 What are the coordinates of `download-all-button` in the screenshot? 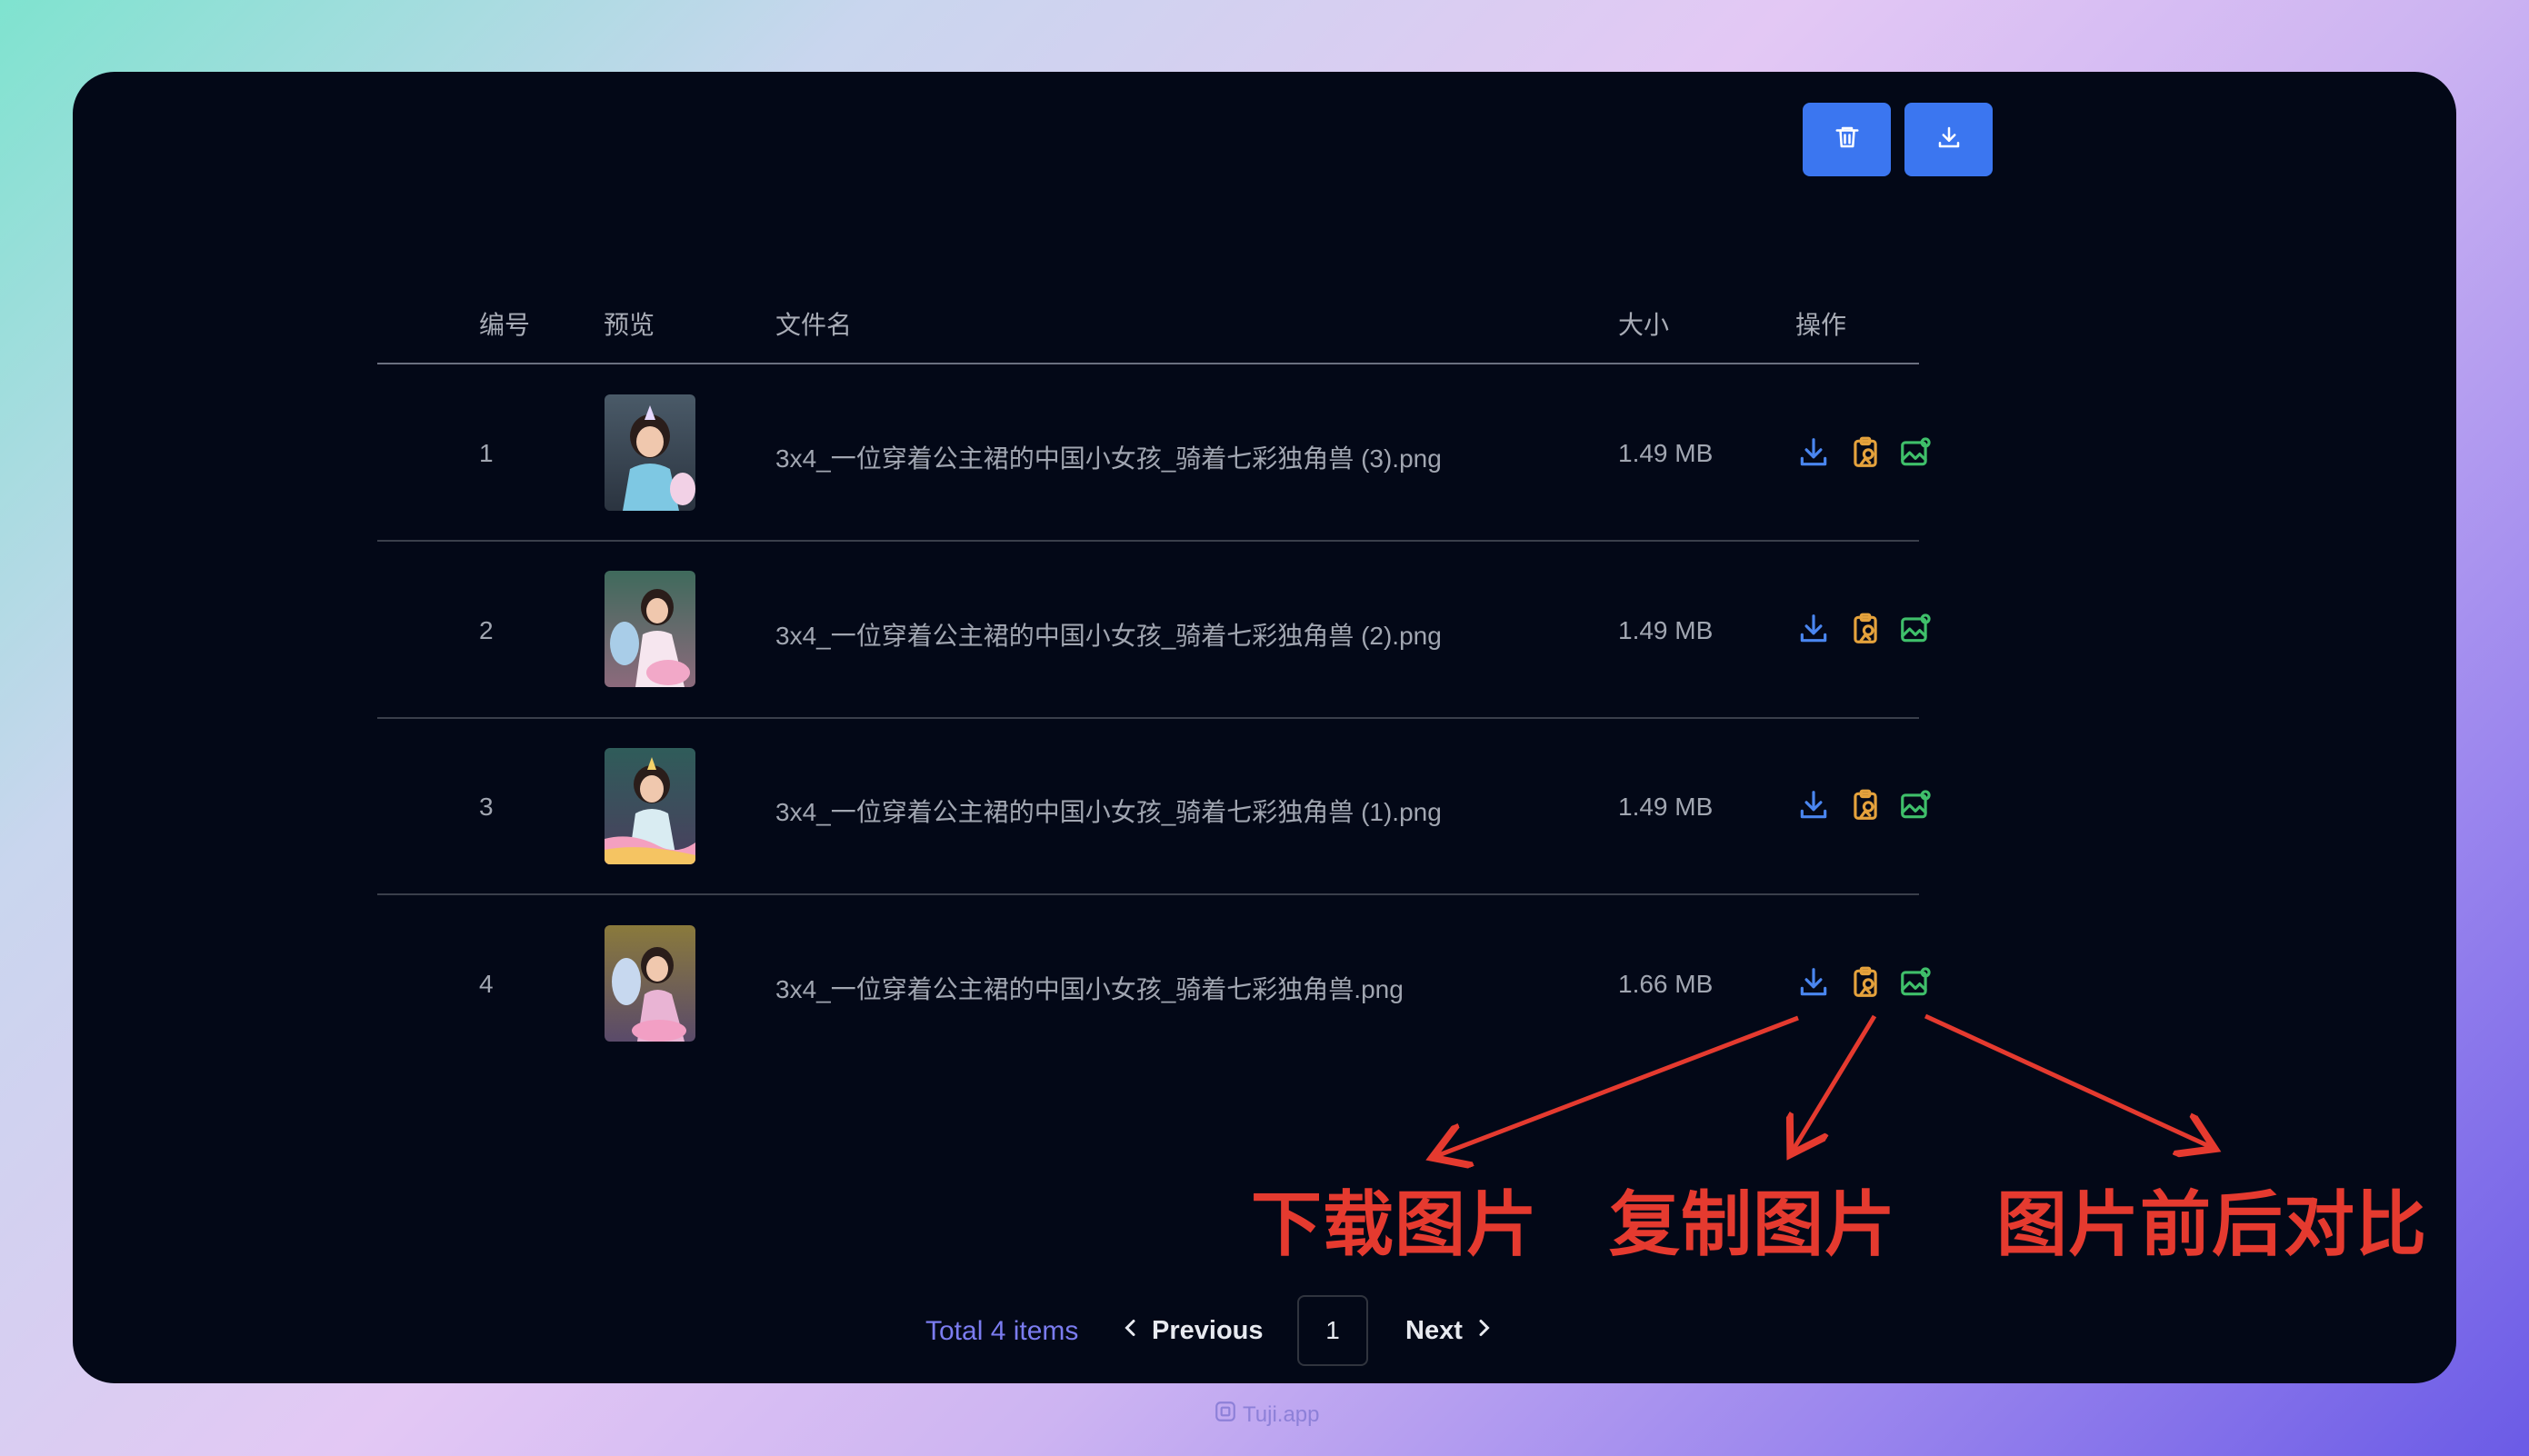 It's located at (1948, 139).